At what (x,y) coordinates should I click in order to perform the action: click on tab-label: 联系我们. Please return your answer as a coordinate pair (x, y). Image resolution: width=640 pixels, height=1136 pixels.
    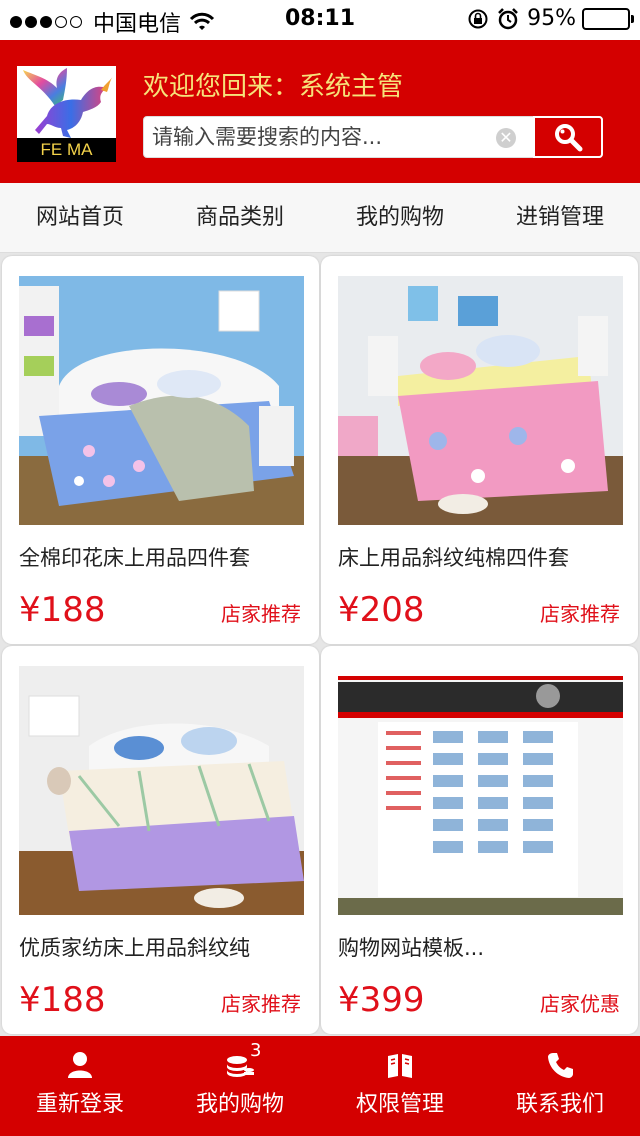
    Looking at the image, I should click on (559, 1104).